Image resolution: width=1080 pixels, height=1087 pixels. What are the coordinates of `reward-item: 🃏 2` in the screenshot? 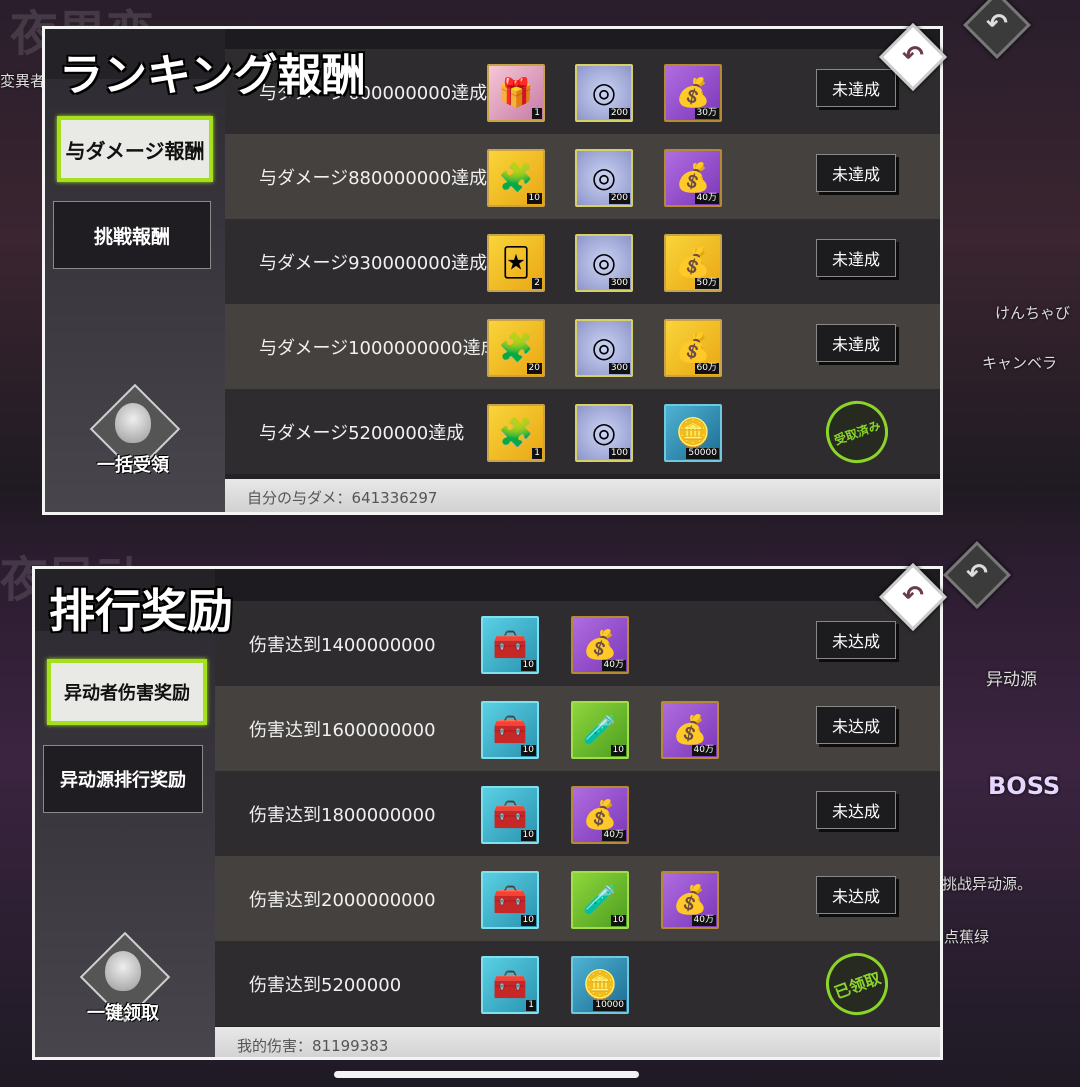 It's located at (516, 263).